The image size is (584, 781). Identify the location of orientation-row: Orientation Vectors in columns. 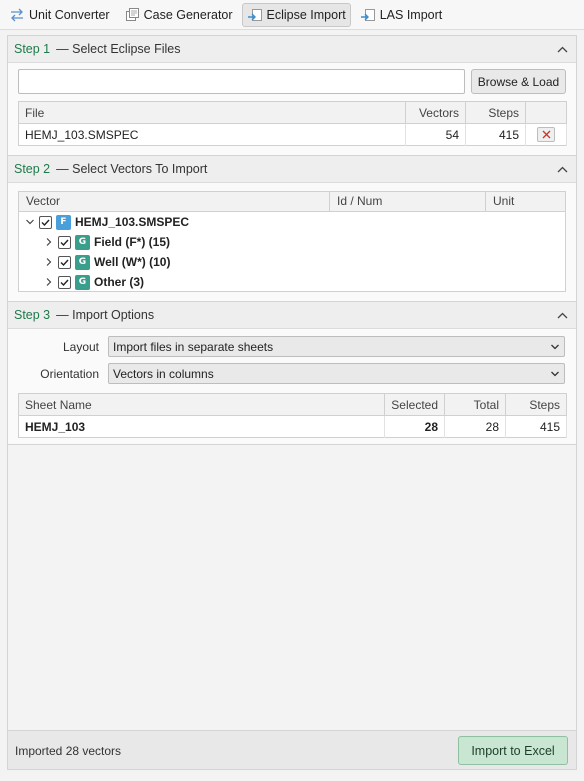
(291, 373).